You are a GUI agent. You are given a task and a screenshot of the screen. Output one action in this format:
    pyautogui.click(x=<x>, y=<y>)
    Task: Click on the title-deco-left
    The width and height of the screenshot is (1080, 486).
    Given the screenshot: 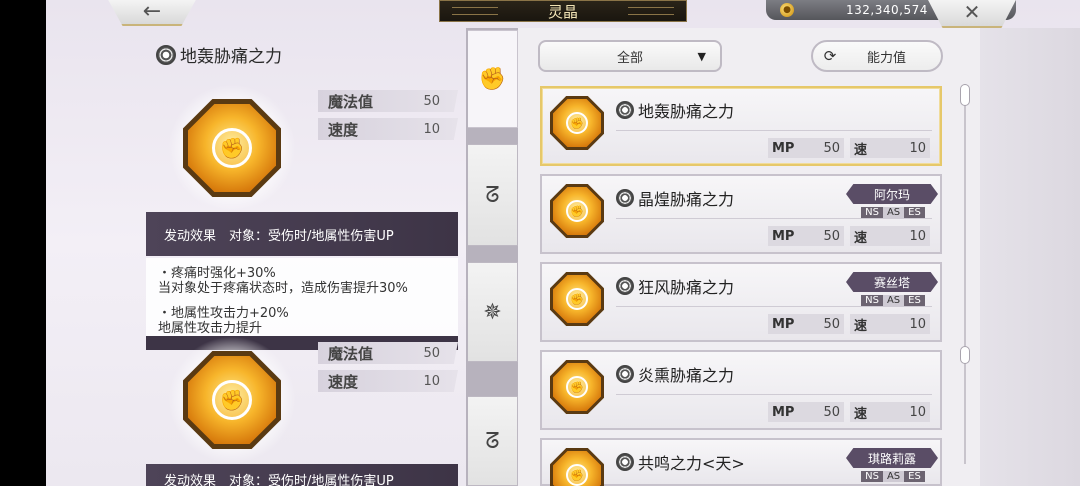 What is the action you would take?
    pyautogui.click(x=475, y=11)
    